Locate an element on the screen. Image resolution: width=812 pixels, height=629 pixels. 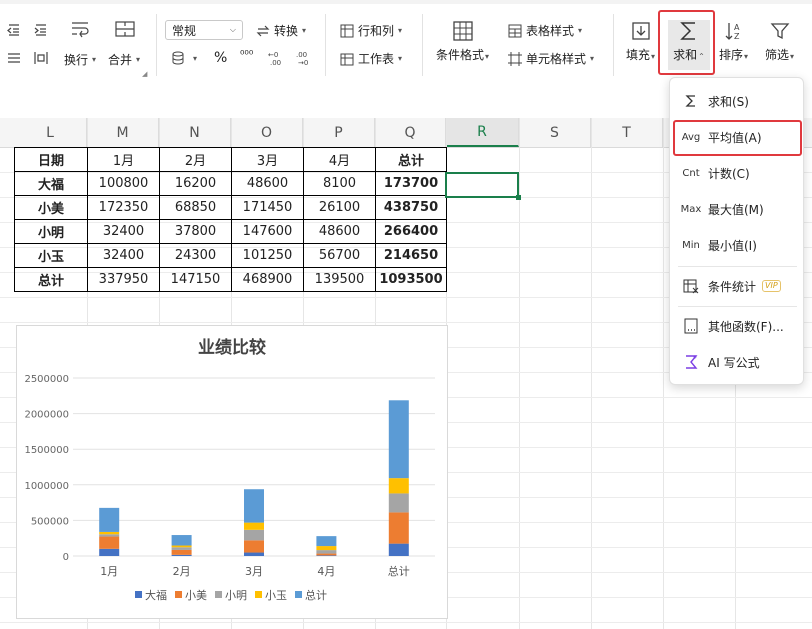
ribbon-separator is located at coordinates (156, 45).